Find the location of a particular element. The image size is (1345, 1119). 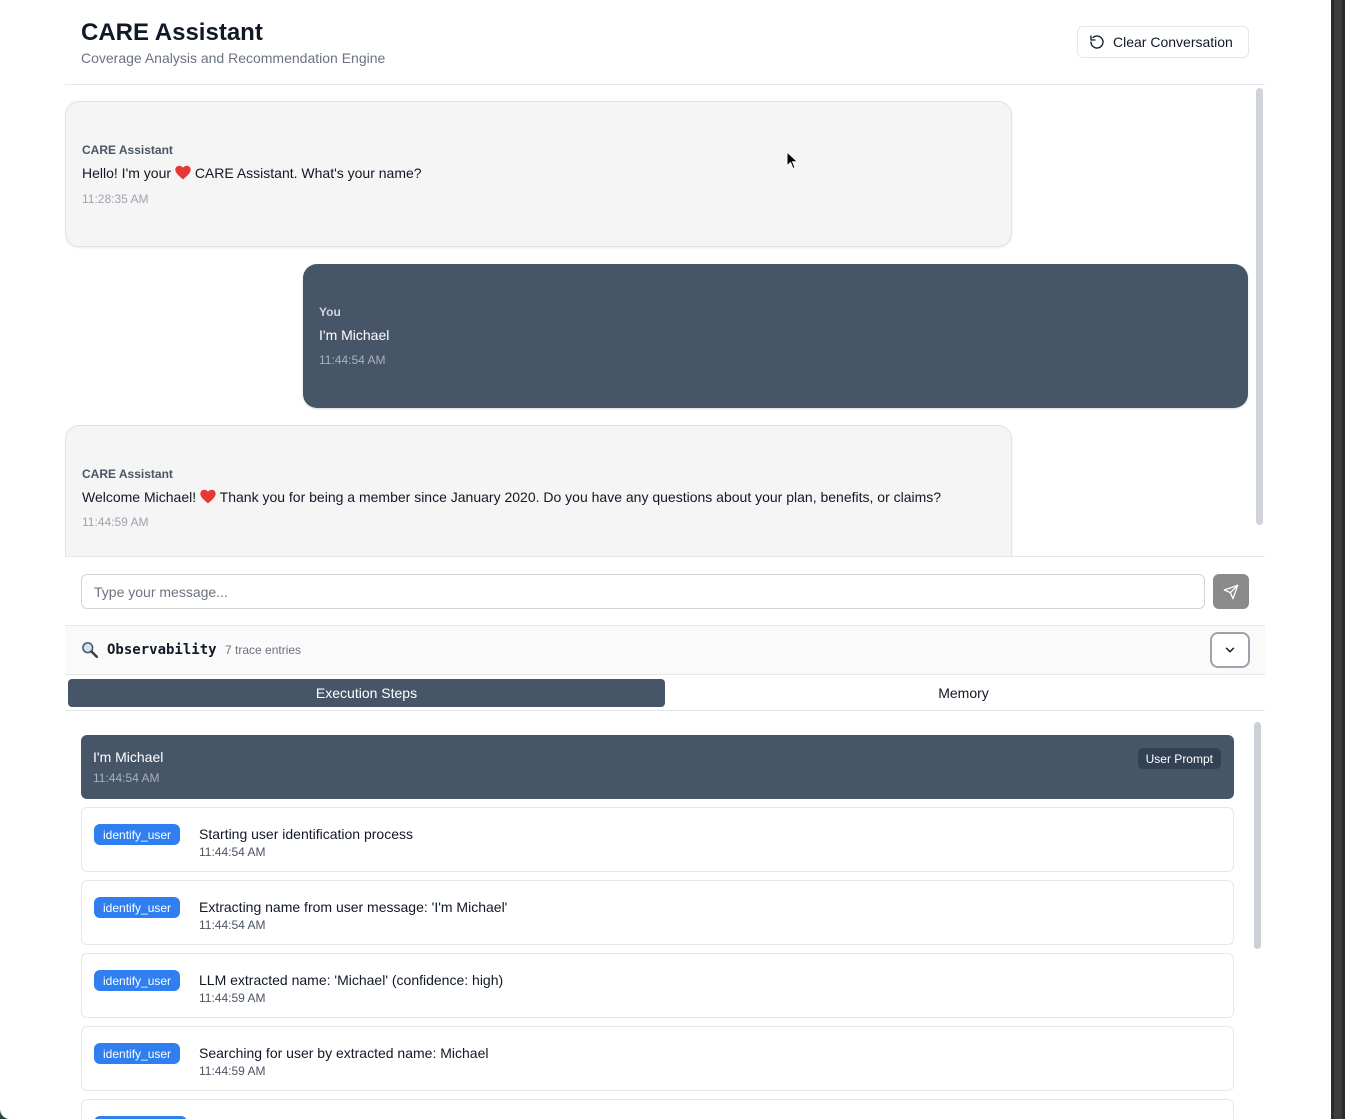

message-time: 11:28:35 AM is located at coordinates (115, 199).